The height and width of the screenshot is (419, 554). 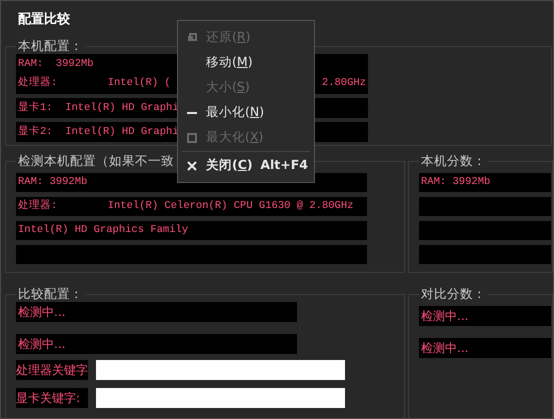 What do you see at coordinates (98, 132) in the screenshot?
I see `box-text: 显卡2: Intel(R) HD Graphi` at bounding box center [98, 132].